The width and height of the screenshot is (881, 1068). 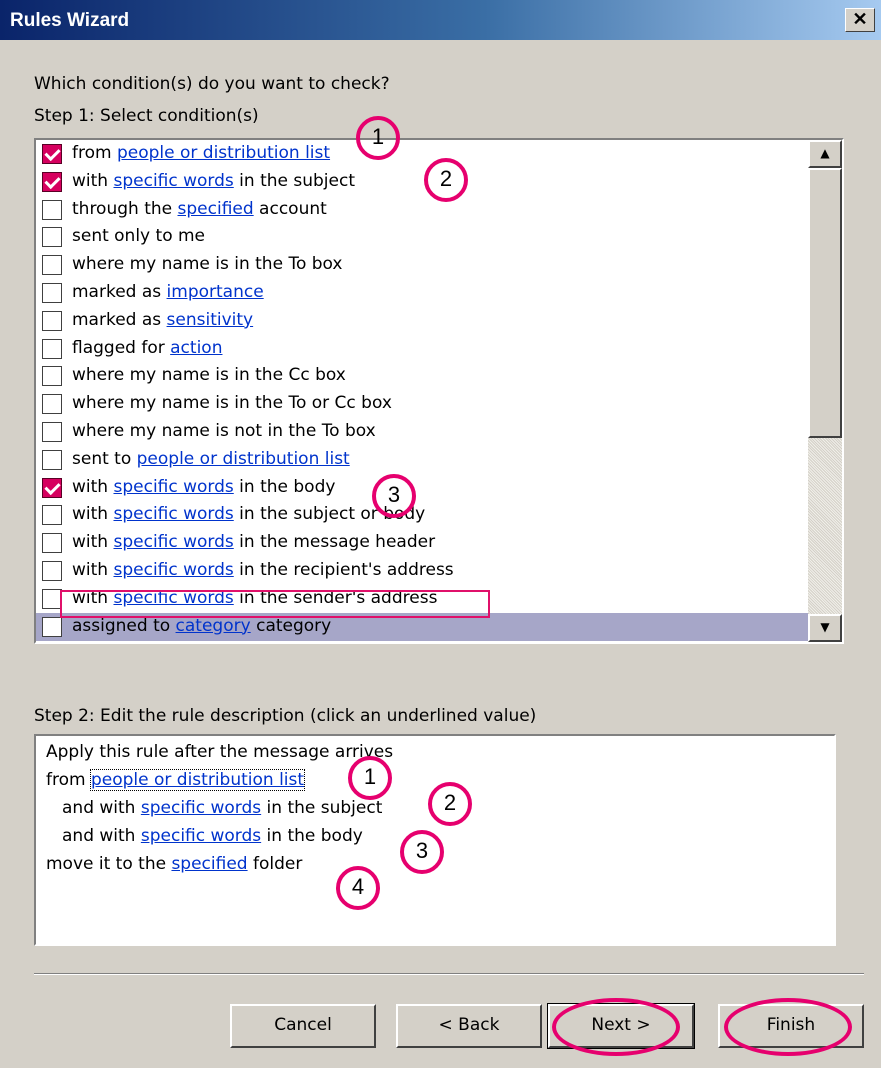 I want to click on condition-text-prefix: where my name is not in the To box, so click(x=224, y=431).